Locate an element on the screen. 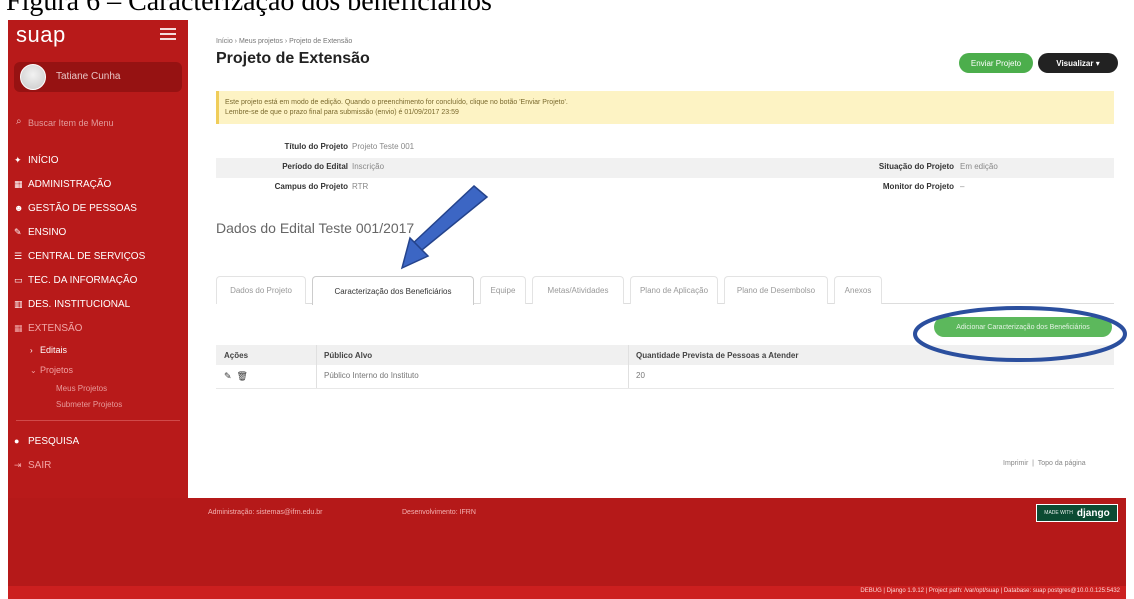  visualizar-dropdown-button: Visualizar ▾ is located at coordinates (1078, 63).